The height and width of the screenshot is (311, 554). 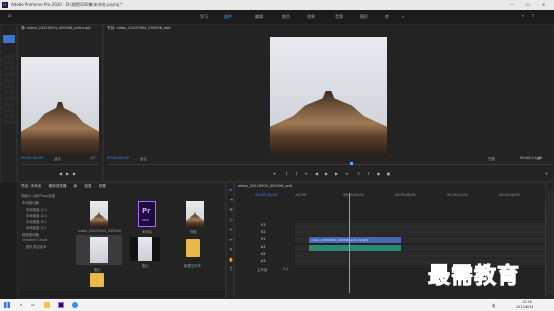 I want to click on tree-item: 本地磁盘 (F:), so click(x=36, y=227).